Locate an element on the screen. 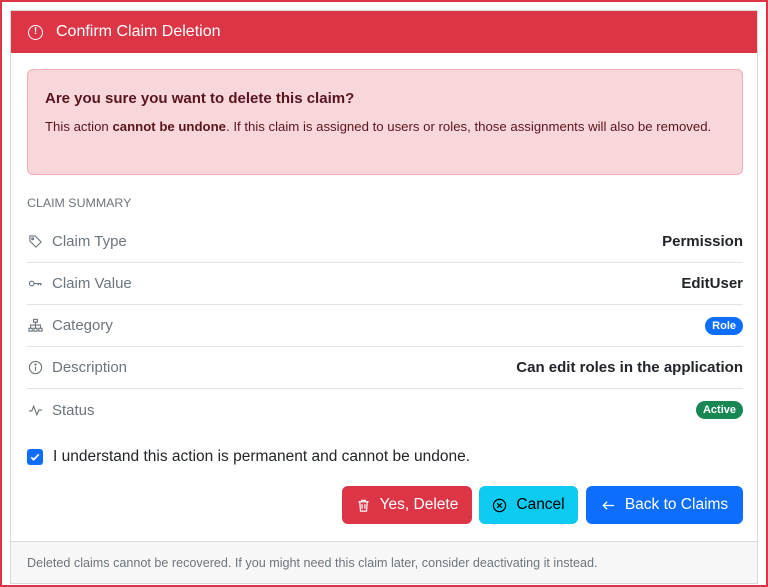  summary-row-claim-type: Claim Type Permission is located at coordinates (385, 242).